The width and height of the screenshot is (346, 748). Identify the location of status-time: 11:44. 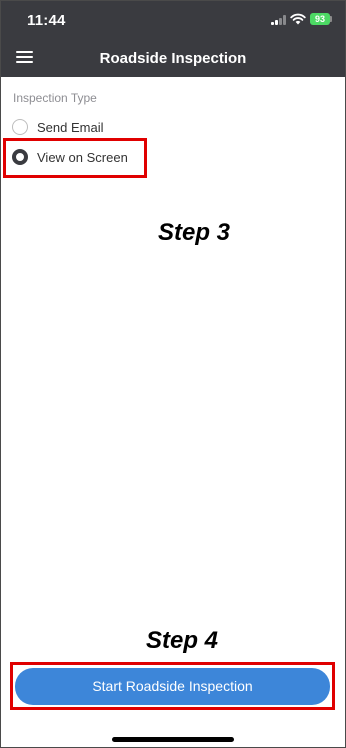
(46, 20).